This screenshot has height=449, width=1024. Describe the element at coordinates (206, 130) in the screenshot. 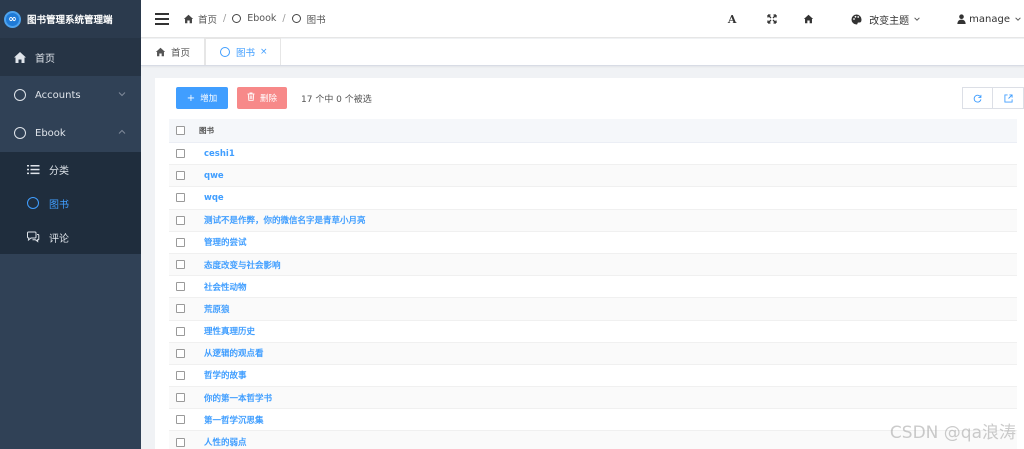

I see `column-header-book: 图书` at that location.